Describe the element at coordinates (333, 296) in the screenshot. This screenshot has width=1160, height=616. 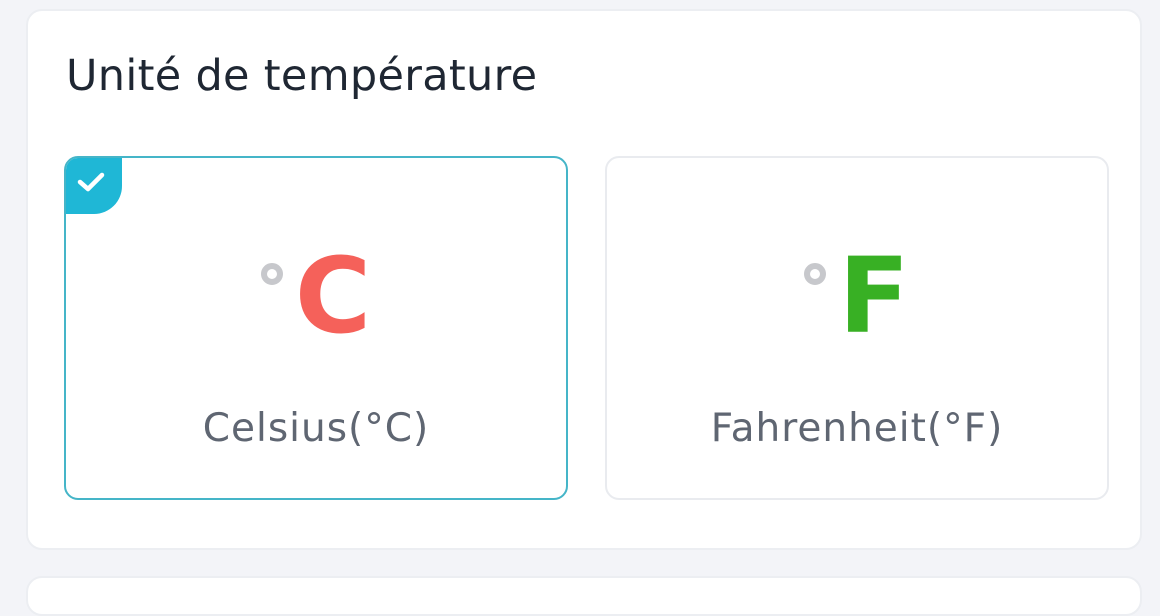
I see `celsius-letter: C` at that location.